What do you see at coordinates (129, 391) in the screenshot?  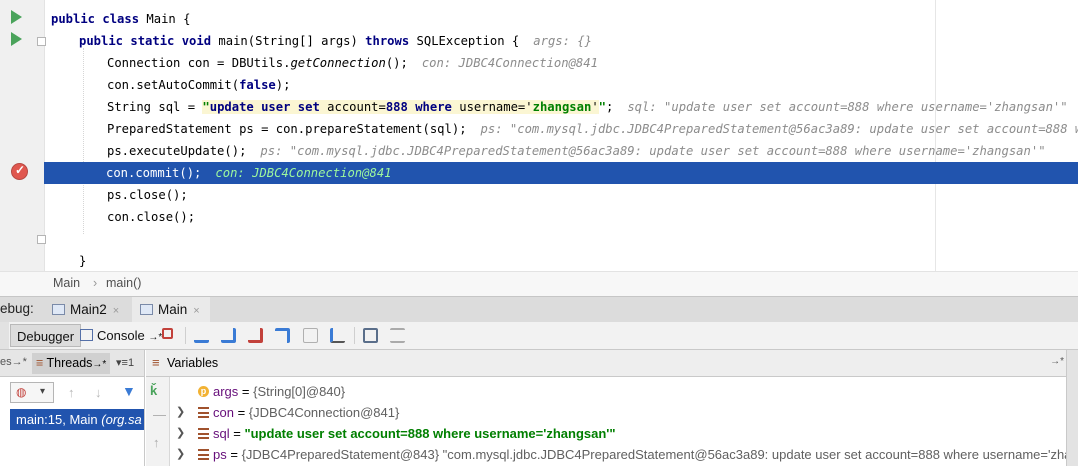 I see `filter-icon: ▼` at bounding box center [129, 391].